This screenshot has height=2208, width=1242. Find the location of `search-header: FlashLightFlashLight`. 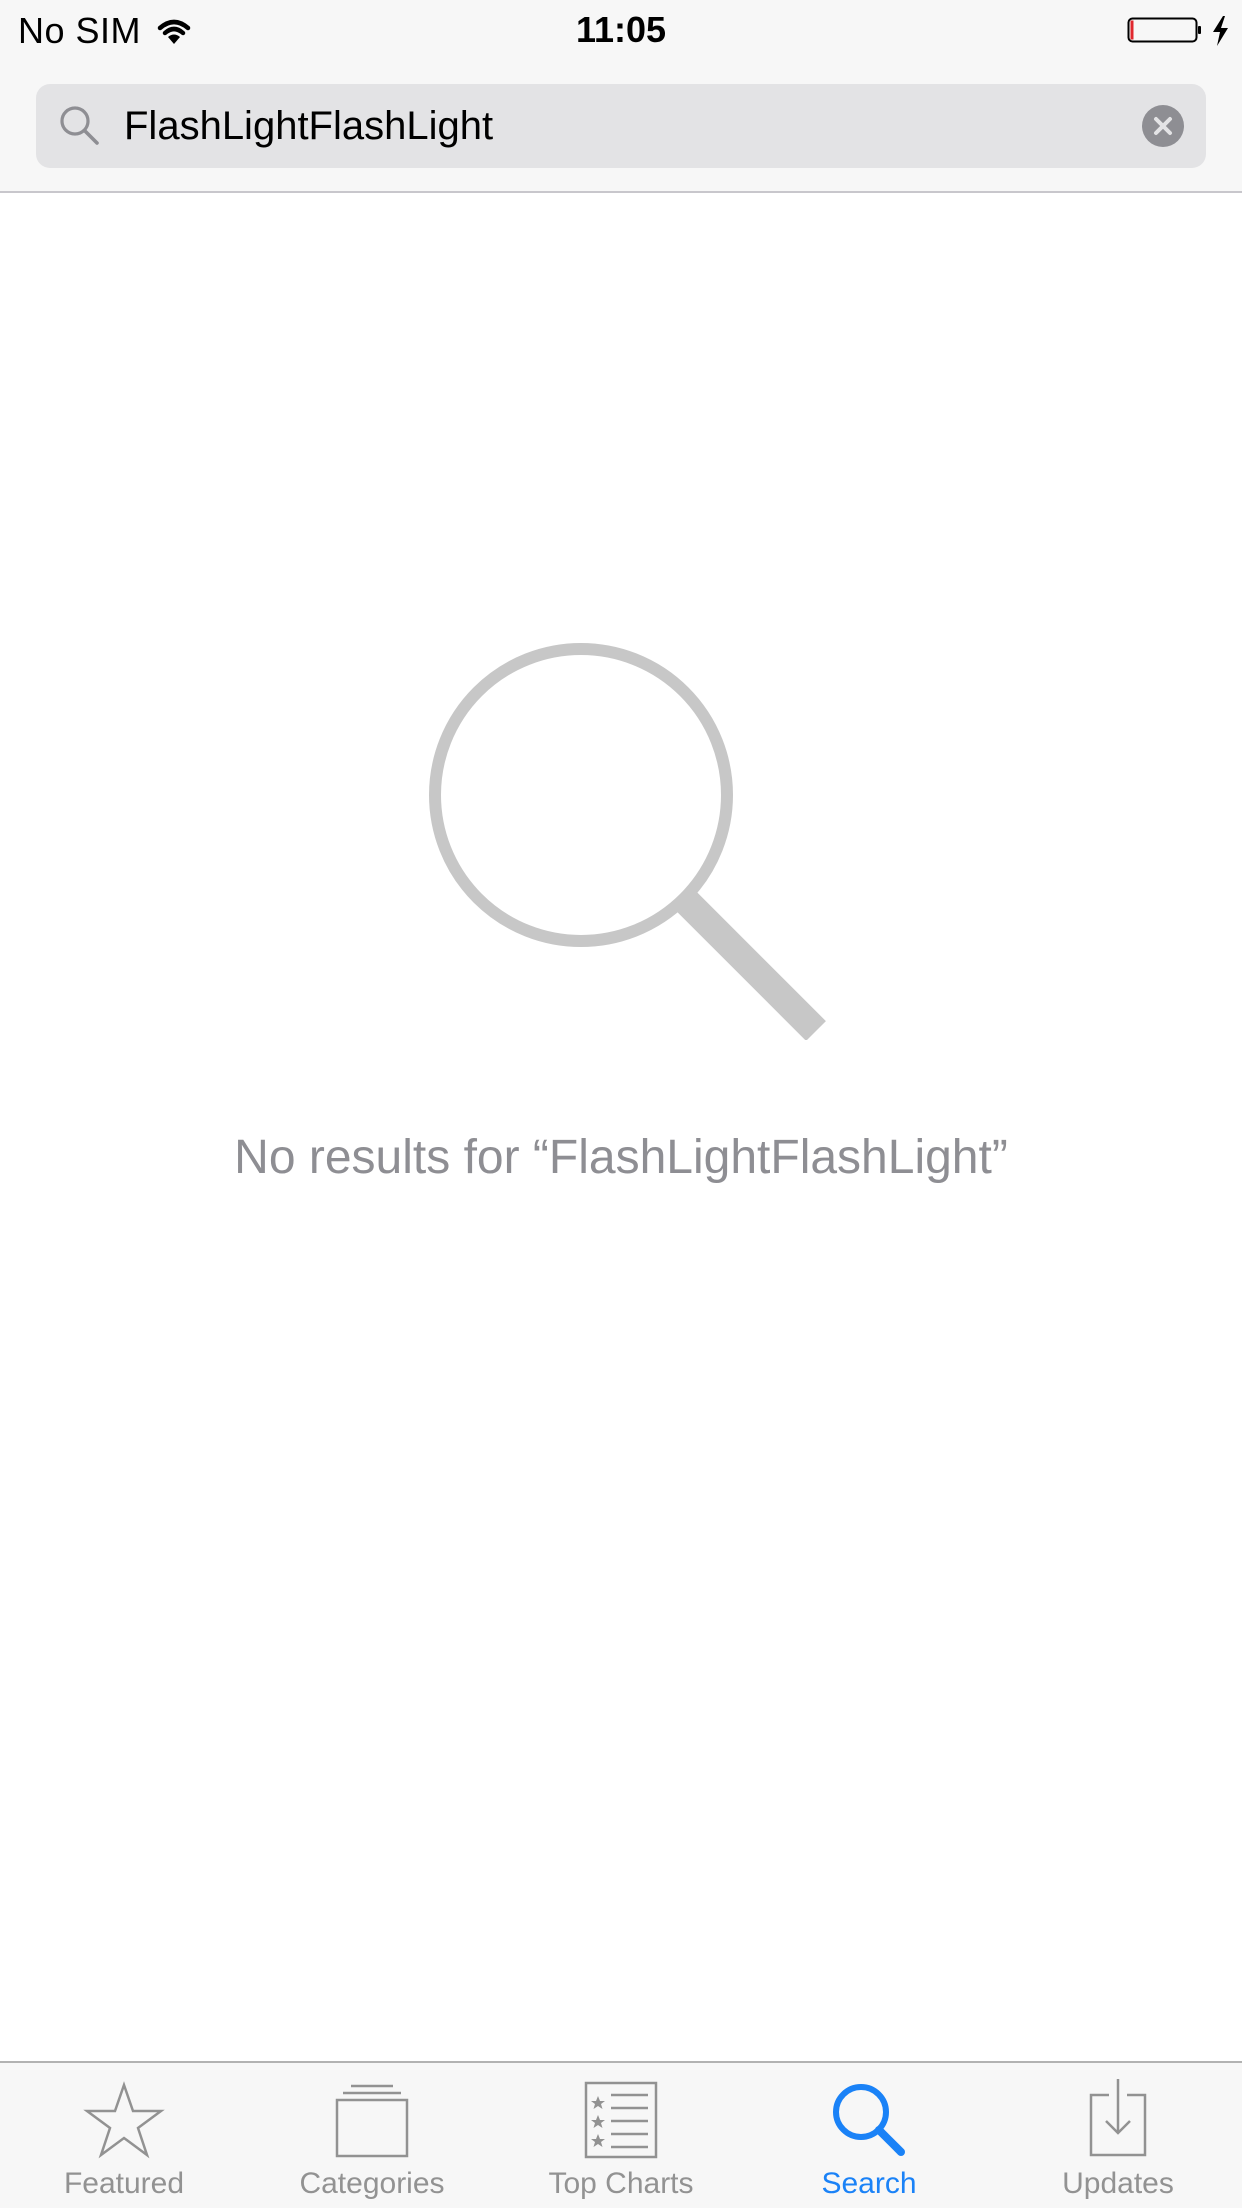

search-header: FlashLightFlashLight is located at coordinates (621, 127).